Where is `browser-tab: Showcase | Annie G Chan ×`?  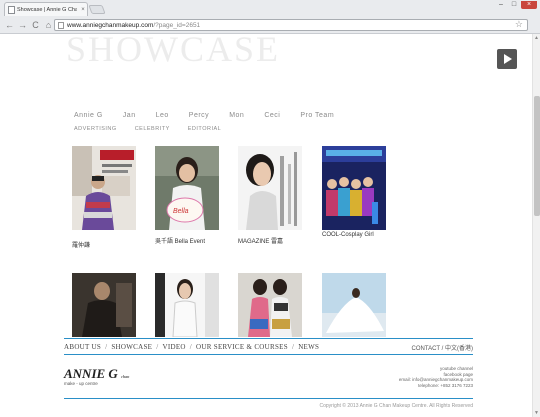
browser-tab: Showcase | Annie G Chan × is located at coordinates (46, 9).